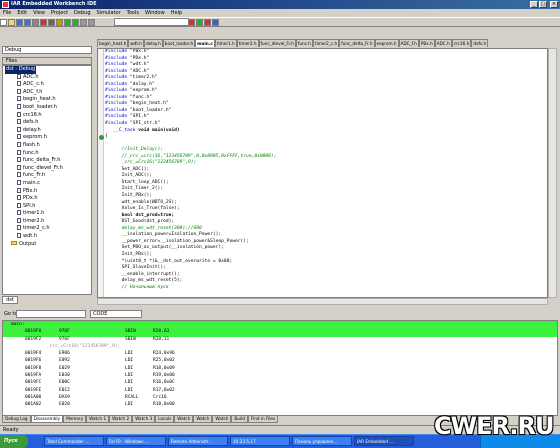 The width and height of the screenshot is (560, 448). I want to click on workspace-config-select: Debug, so click(47, 50).